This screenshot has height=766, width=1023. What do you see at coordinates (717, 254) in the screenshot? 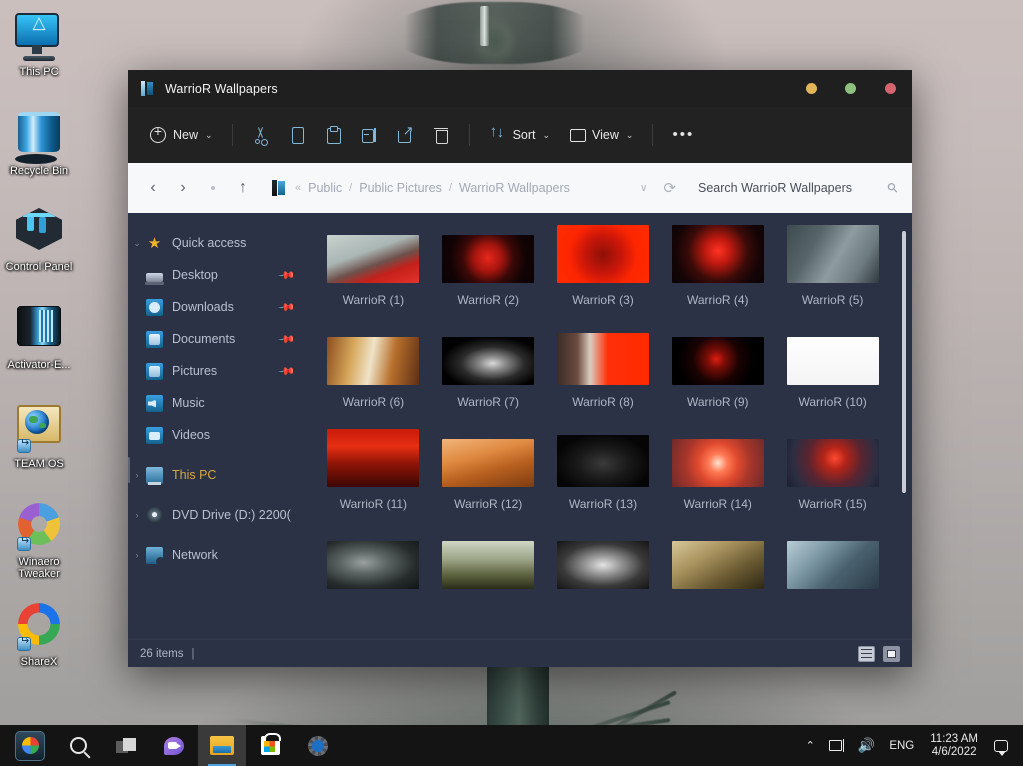
I see `file-thumbnail` at bounding box center [717, 254].